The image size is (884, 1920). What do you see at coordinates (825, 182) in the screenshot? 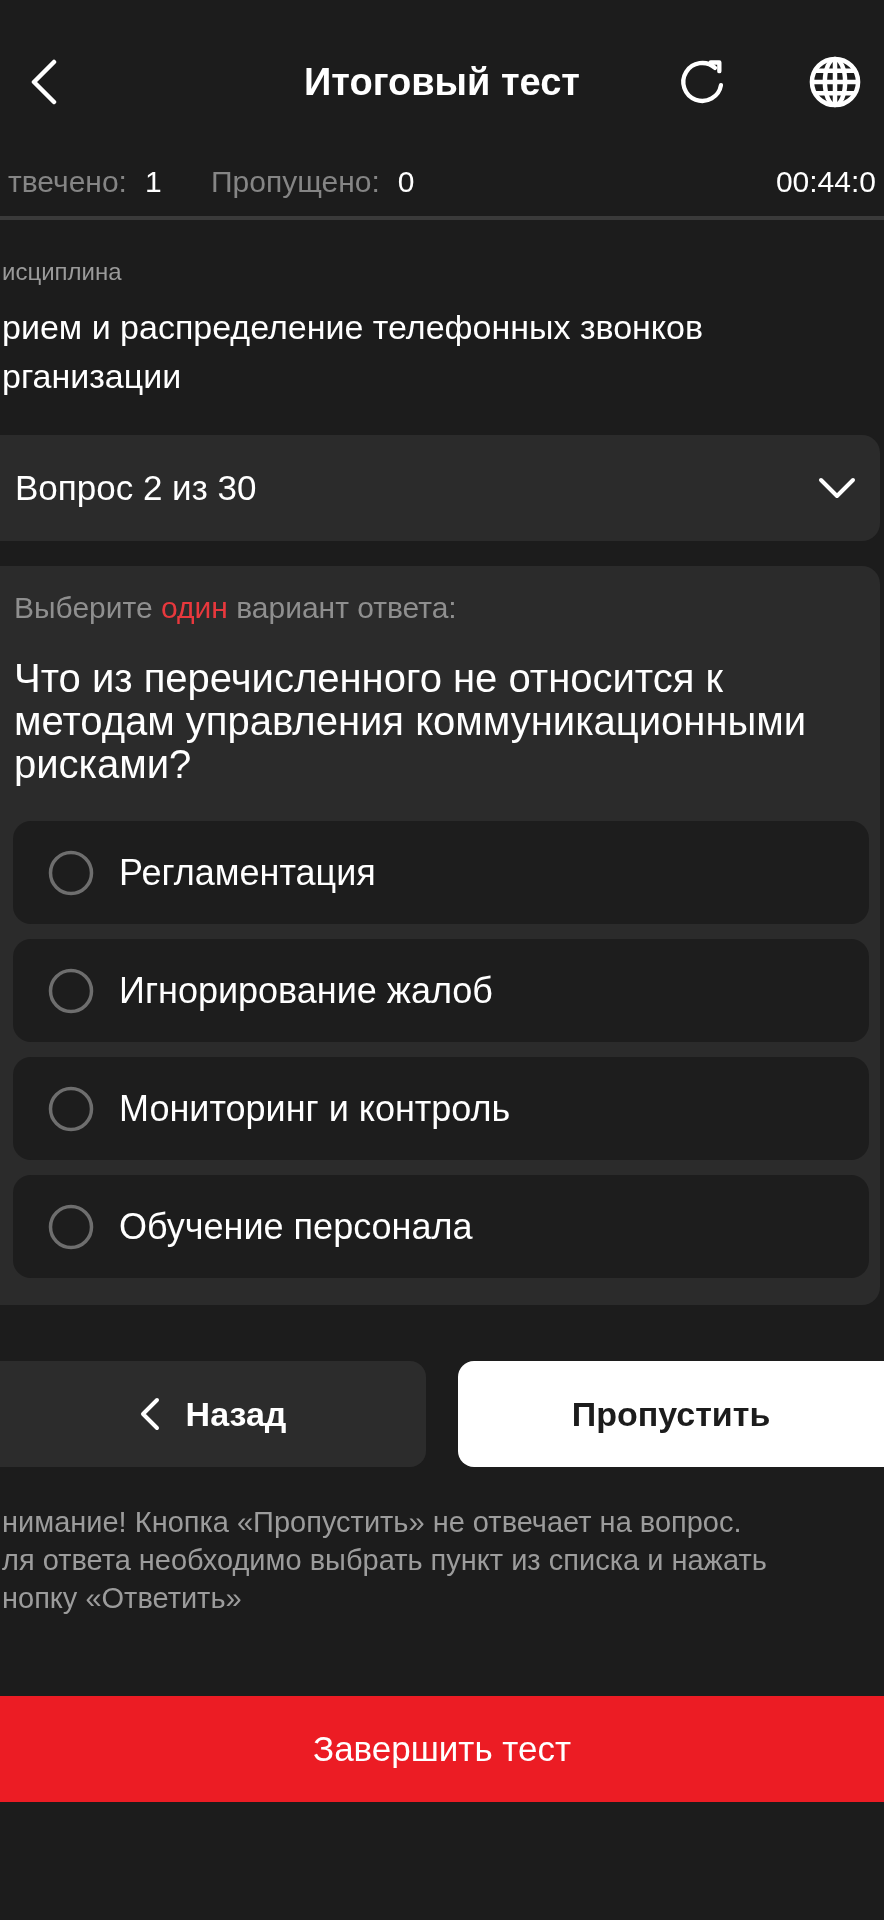
I see `timer-text: 00:44:0` at bounding box center [825, 182].